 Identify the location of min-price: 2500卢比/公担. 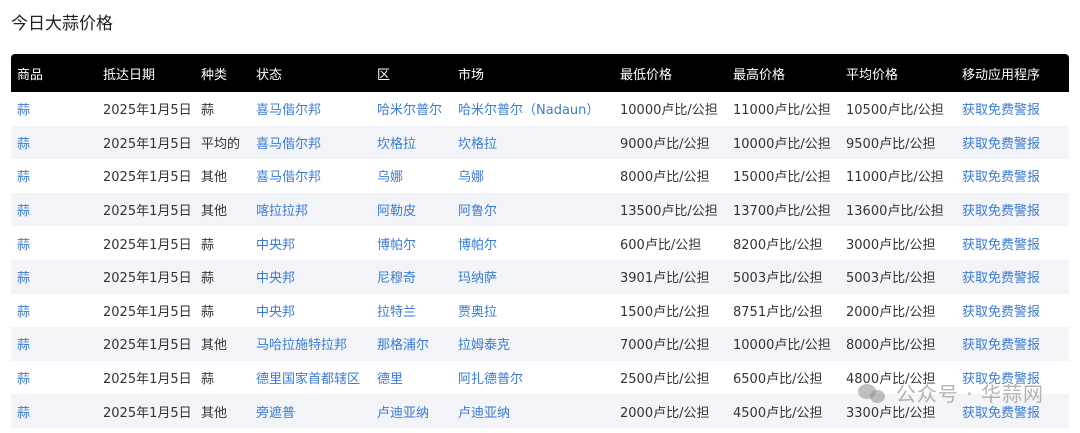
(665, 380).